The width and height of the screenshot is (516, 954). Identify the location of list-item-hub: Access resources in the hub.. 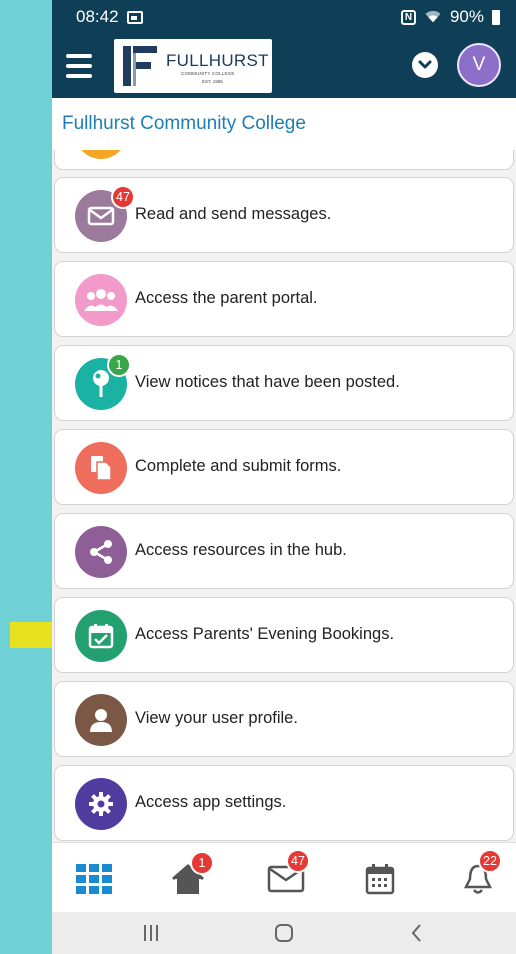
(284, 551).